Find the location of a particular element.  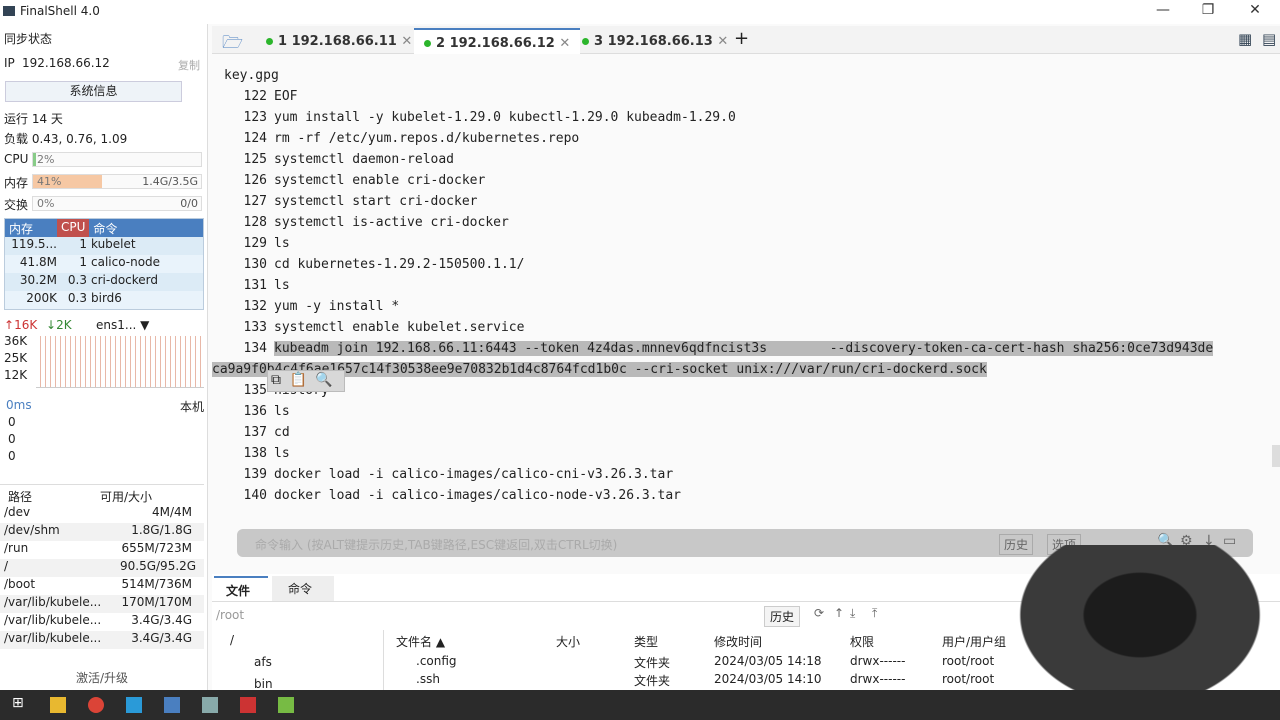

line-text: systemctl is-active cri-docker is located at coordinates (391, 222).